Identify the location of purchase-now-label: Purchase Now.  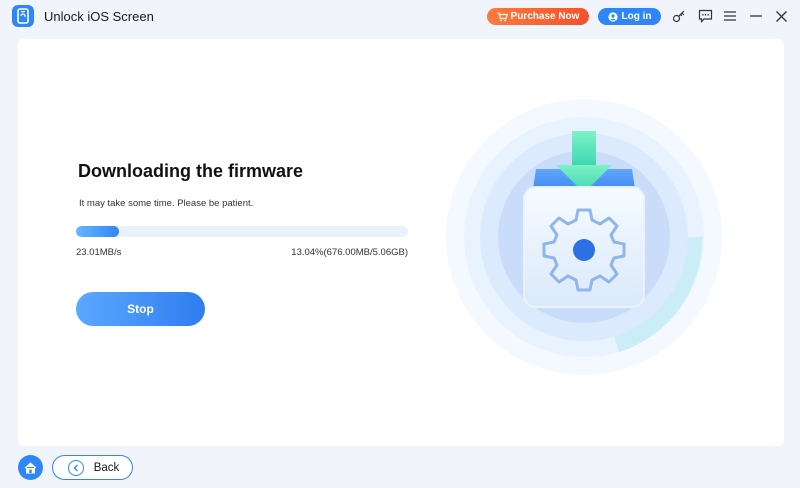
(545, 16).